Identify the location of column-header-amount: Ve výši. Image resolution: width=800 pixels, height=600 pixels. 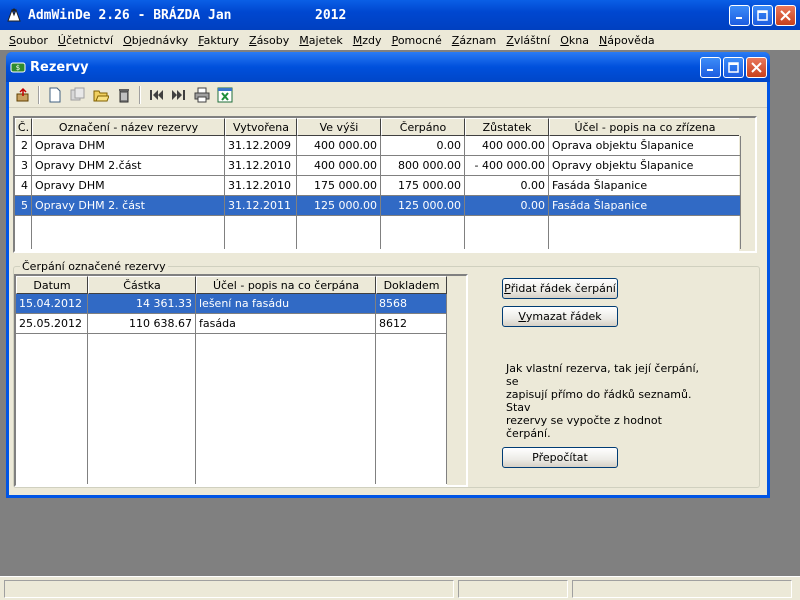
(339, 127).